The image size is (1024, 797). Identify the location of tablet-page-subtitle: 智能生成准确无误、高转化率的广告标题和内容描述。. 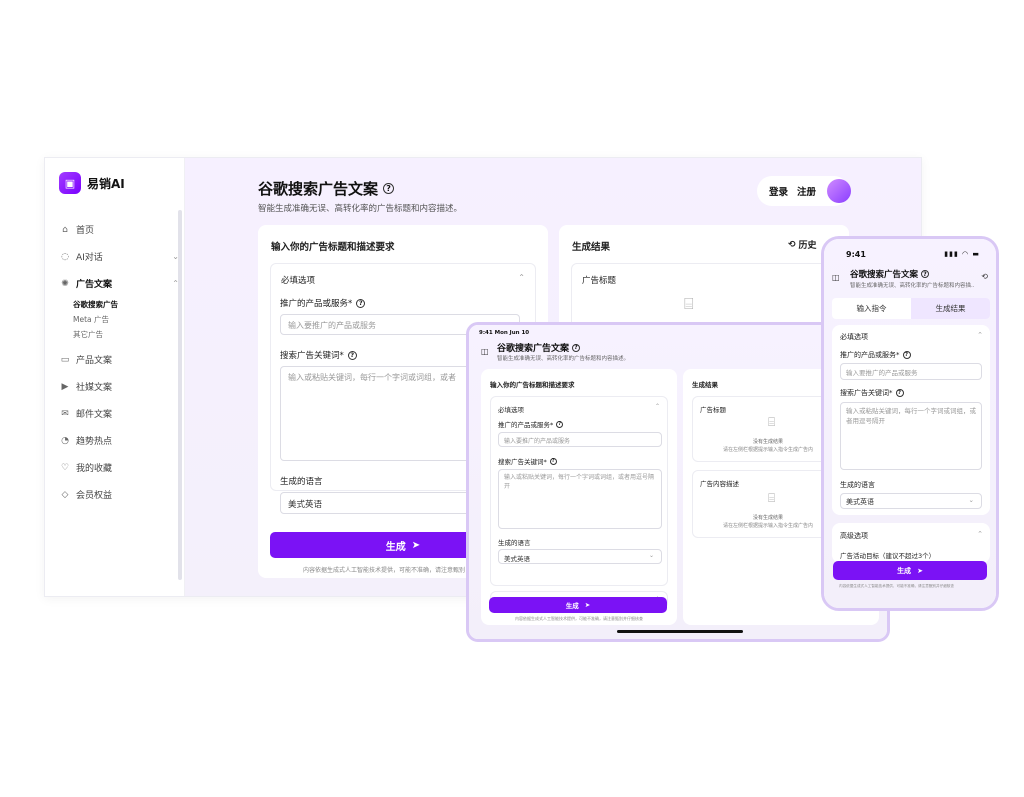
(563, 359).